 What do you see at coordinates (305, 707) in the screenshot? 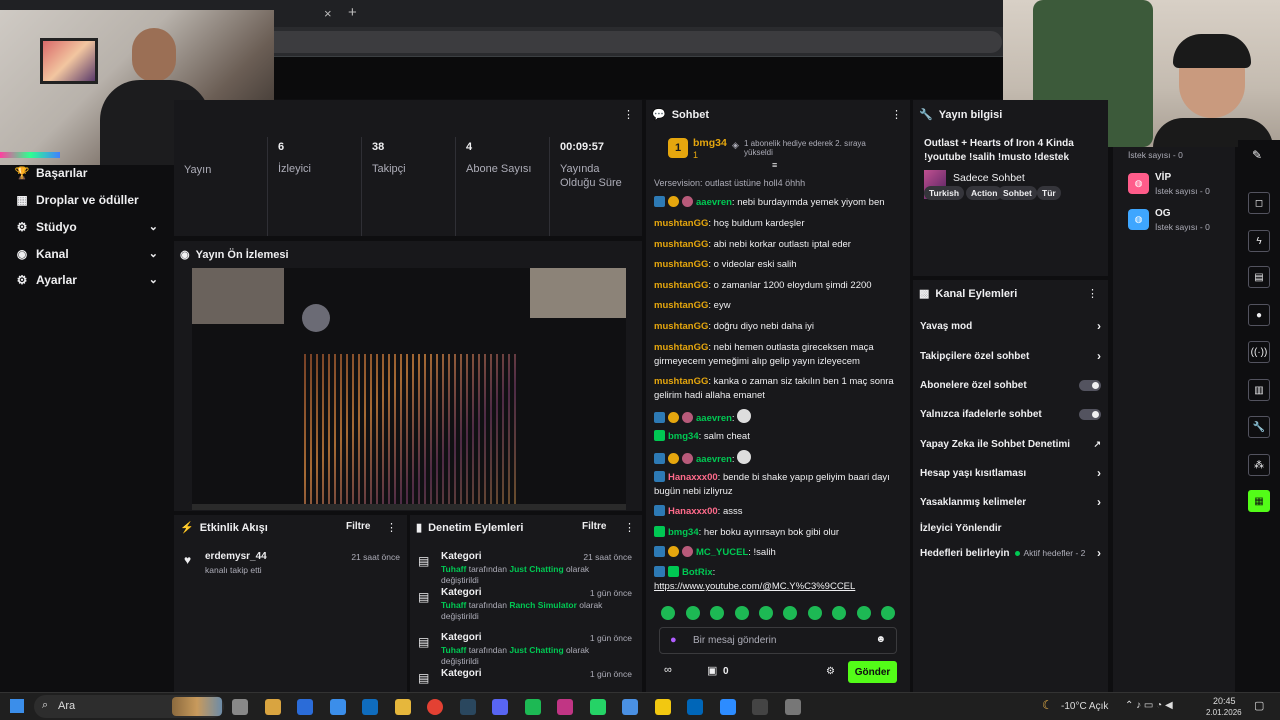
I see `edge-icon` at bounding box center [305, 707].